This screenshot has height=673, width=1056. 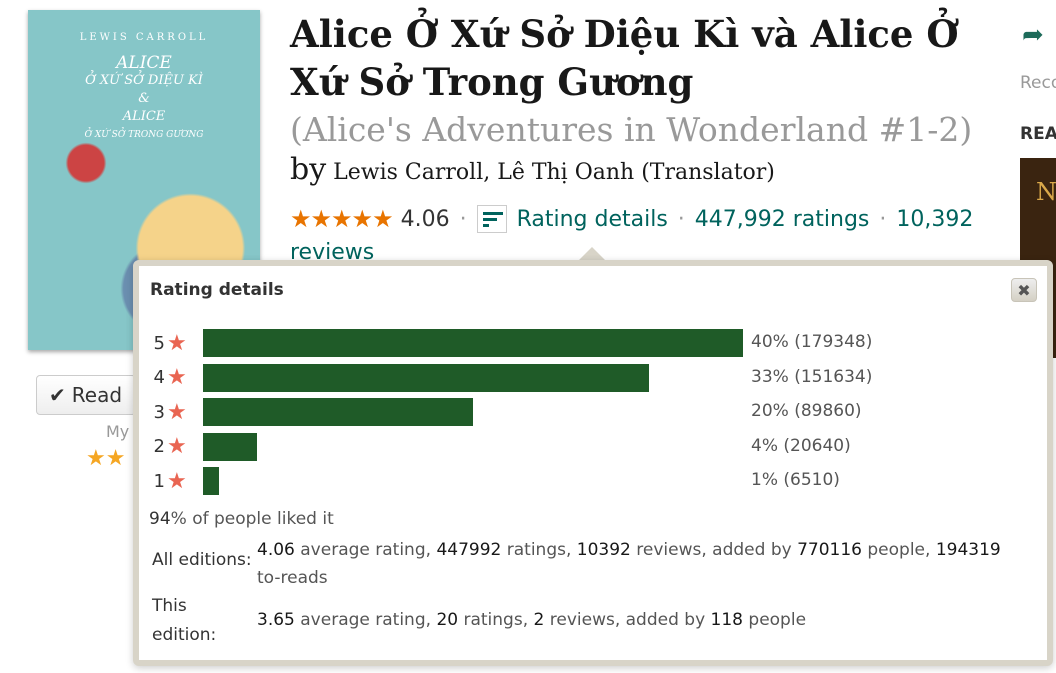 What do you see at coordinates (97, 395) in the screenshot?
I see `read-button-label: Read` at bounding box center [97, 395].